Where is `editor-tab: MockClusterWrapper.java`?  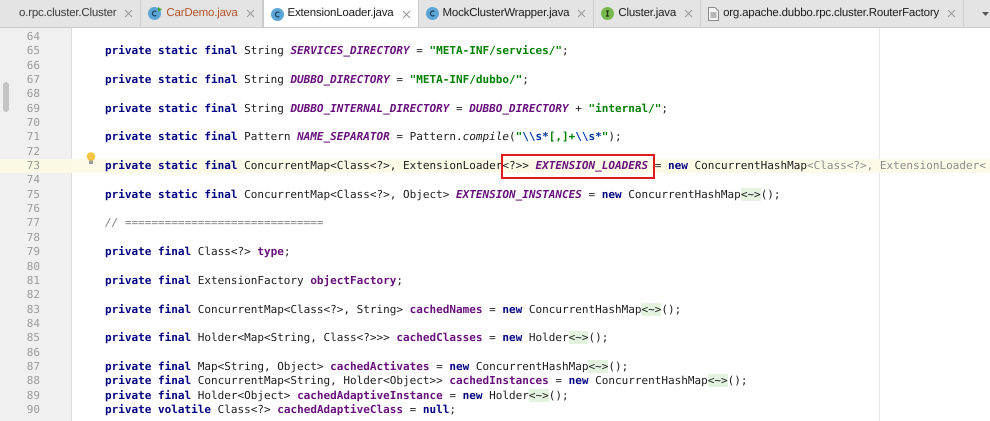
editor-tab: MockClusterWrapper.java is located at coordinates (506, 13).